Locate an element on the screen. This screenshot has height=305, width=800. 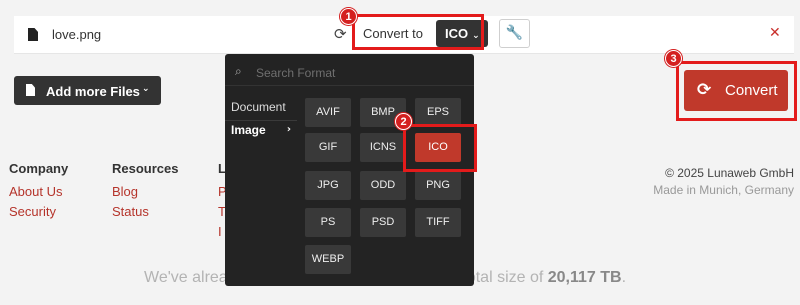
step-badge-3: 3 is located at coordinates (673, 58).